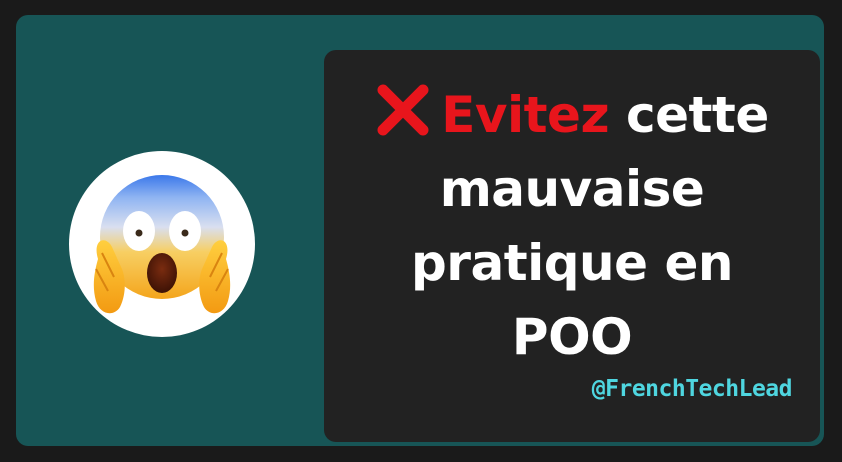 The width and height of the screenshot is (842, 462). Describe the element at coordinates (692, 389) in the screenshot. I see `author-handle: @FrenchTechLead` at that location.